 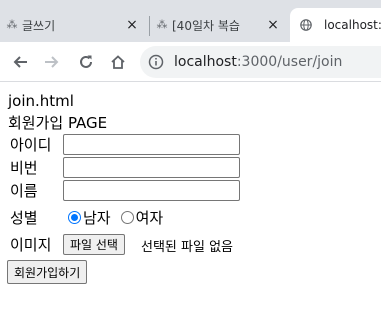 I want to click on id-input, so click(x=151, y=144).